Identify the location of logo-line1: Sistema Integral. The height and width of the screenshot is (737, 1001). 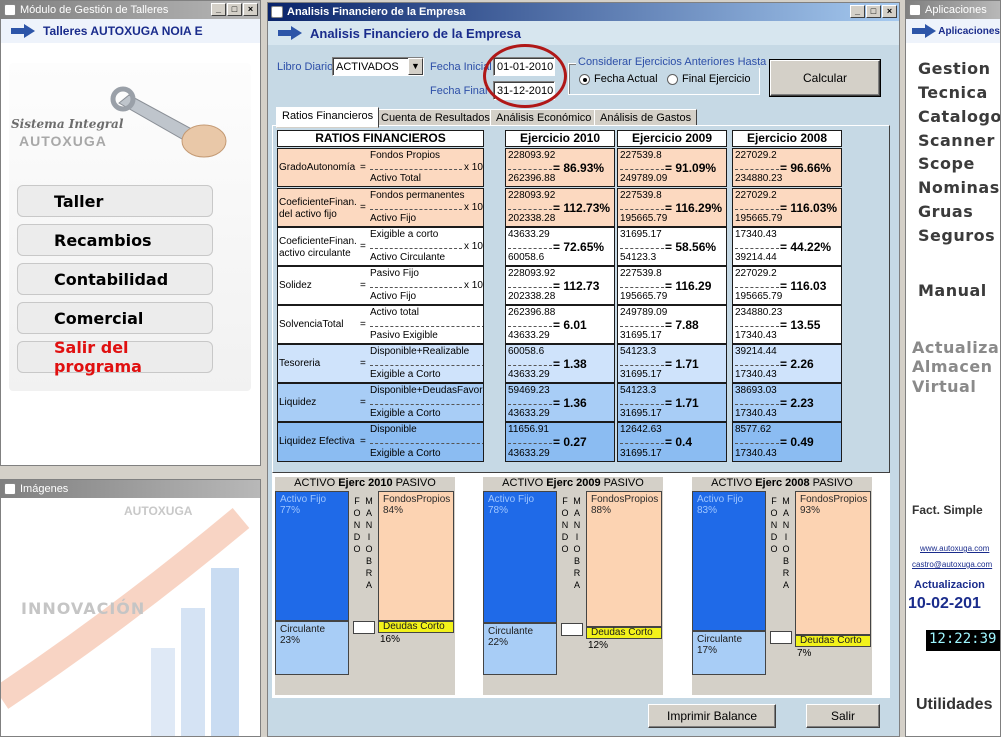
(67, 124).